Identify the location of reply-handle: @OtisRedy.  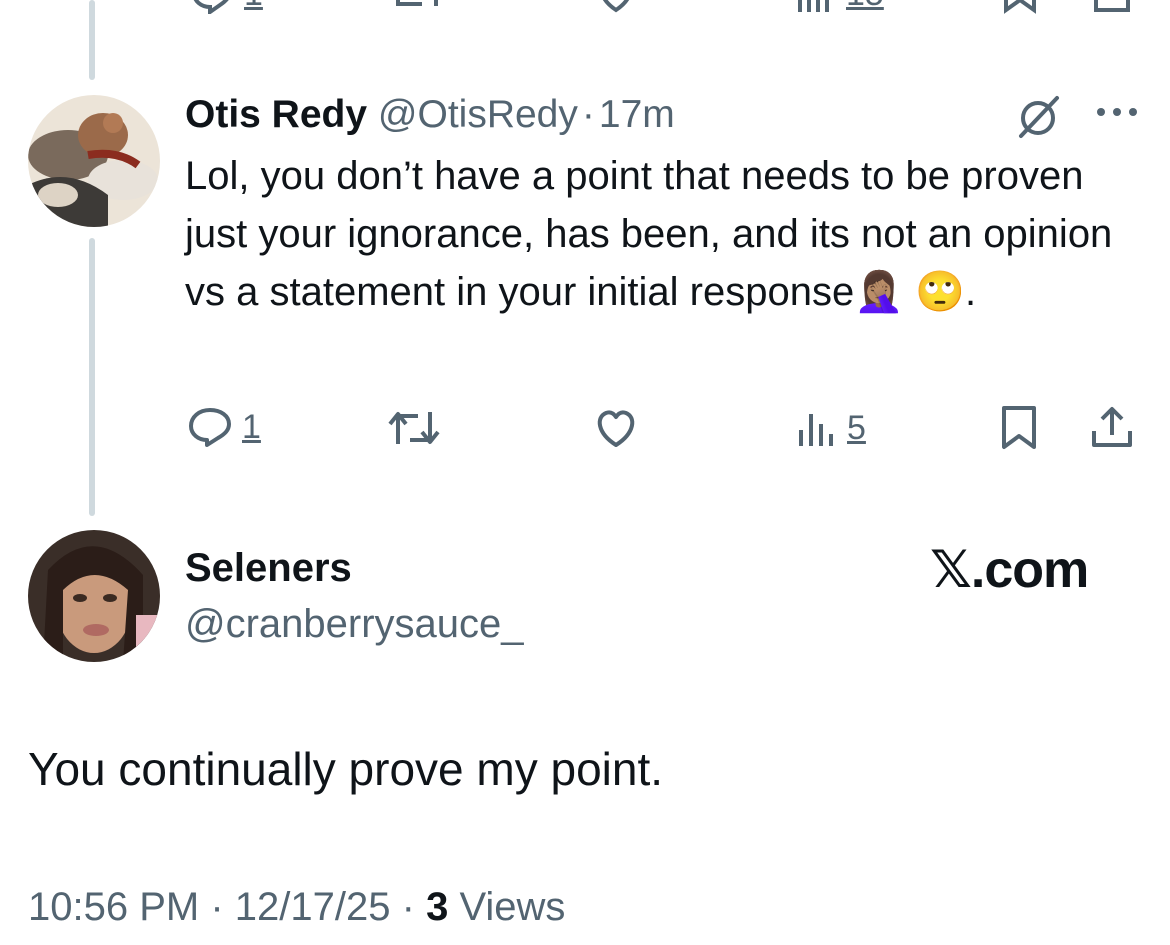
(478, 114).